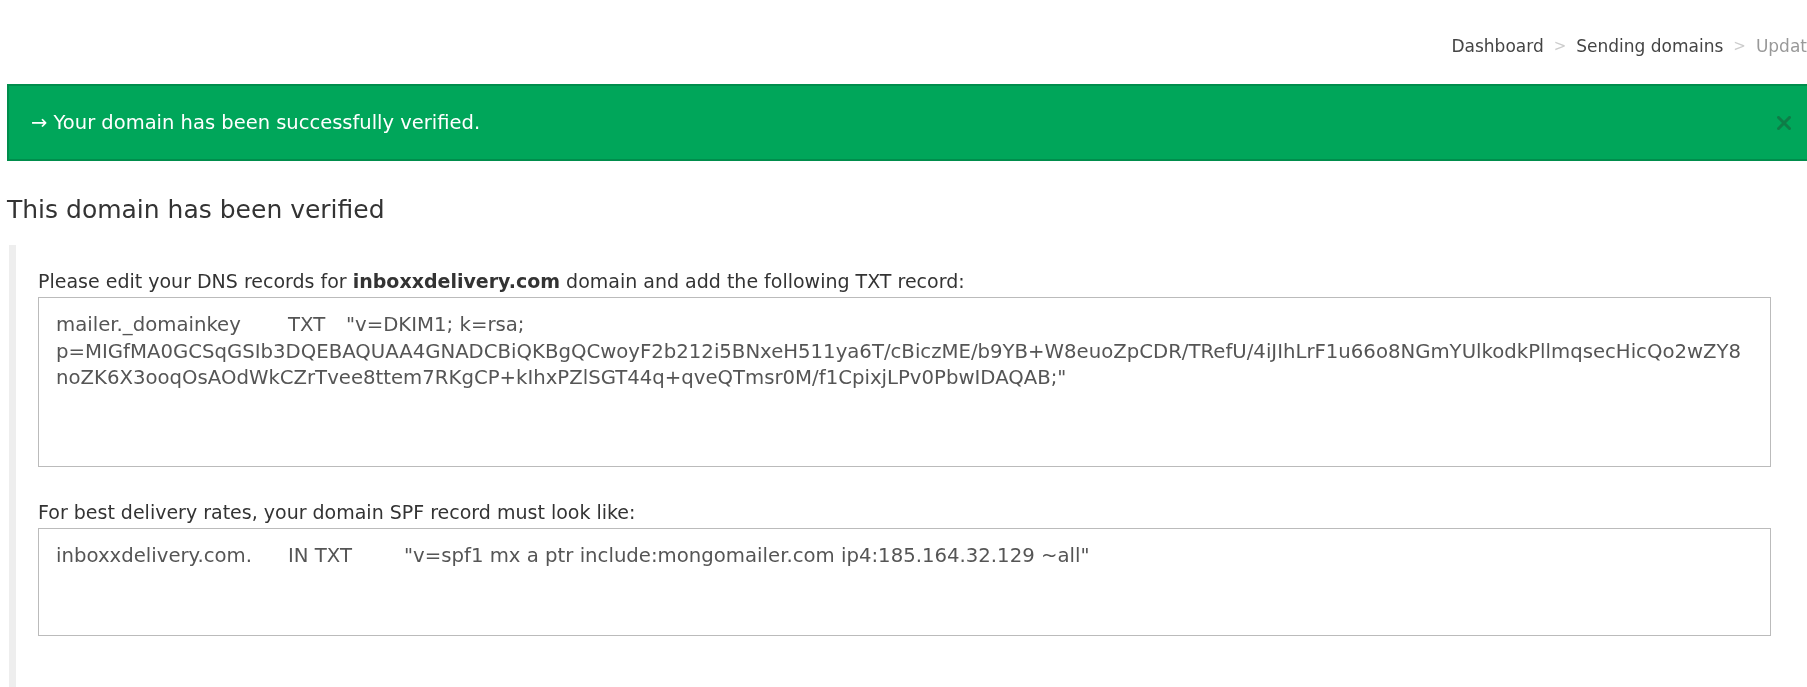 The image size is (1807, 687). I want to click on alert-message: → Your domain has been successfully verified., so click(256, 122).